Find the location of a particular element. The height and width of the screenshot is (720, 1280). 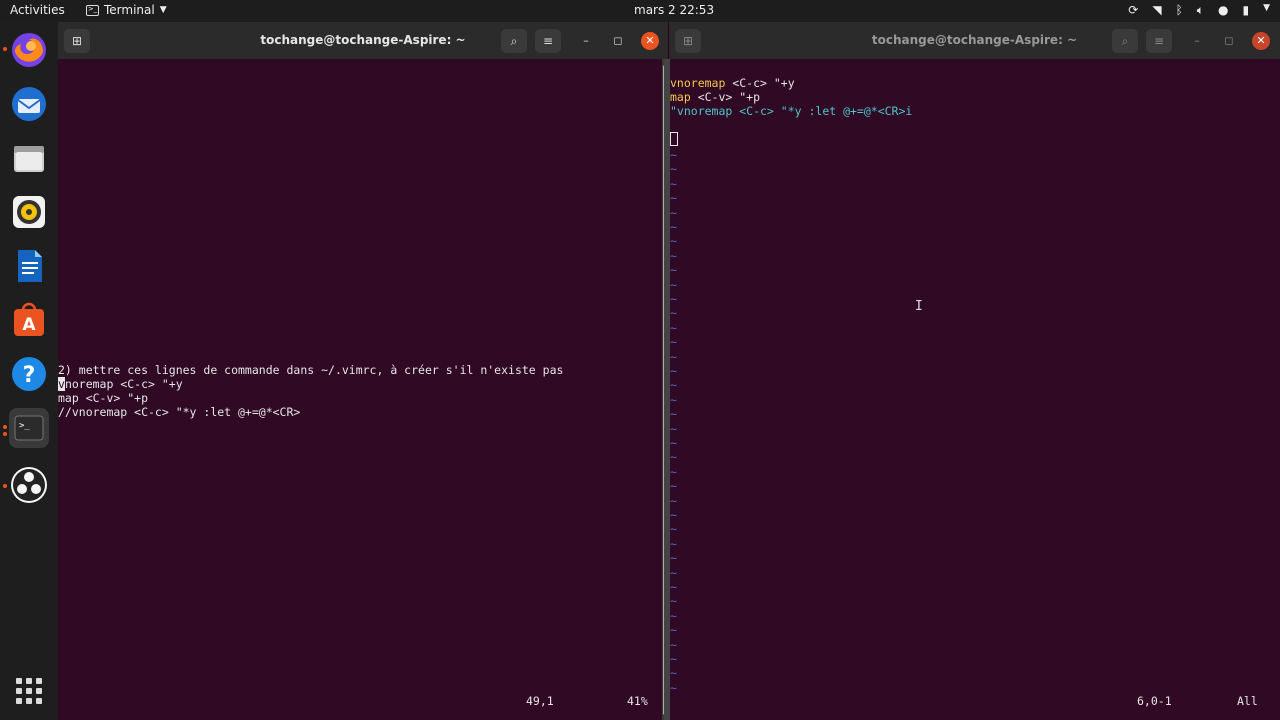

dock: A ? >_ is located at coordinates (29, 371).